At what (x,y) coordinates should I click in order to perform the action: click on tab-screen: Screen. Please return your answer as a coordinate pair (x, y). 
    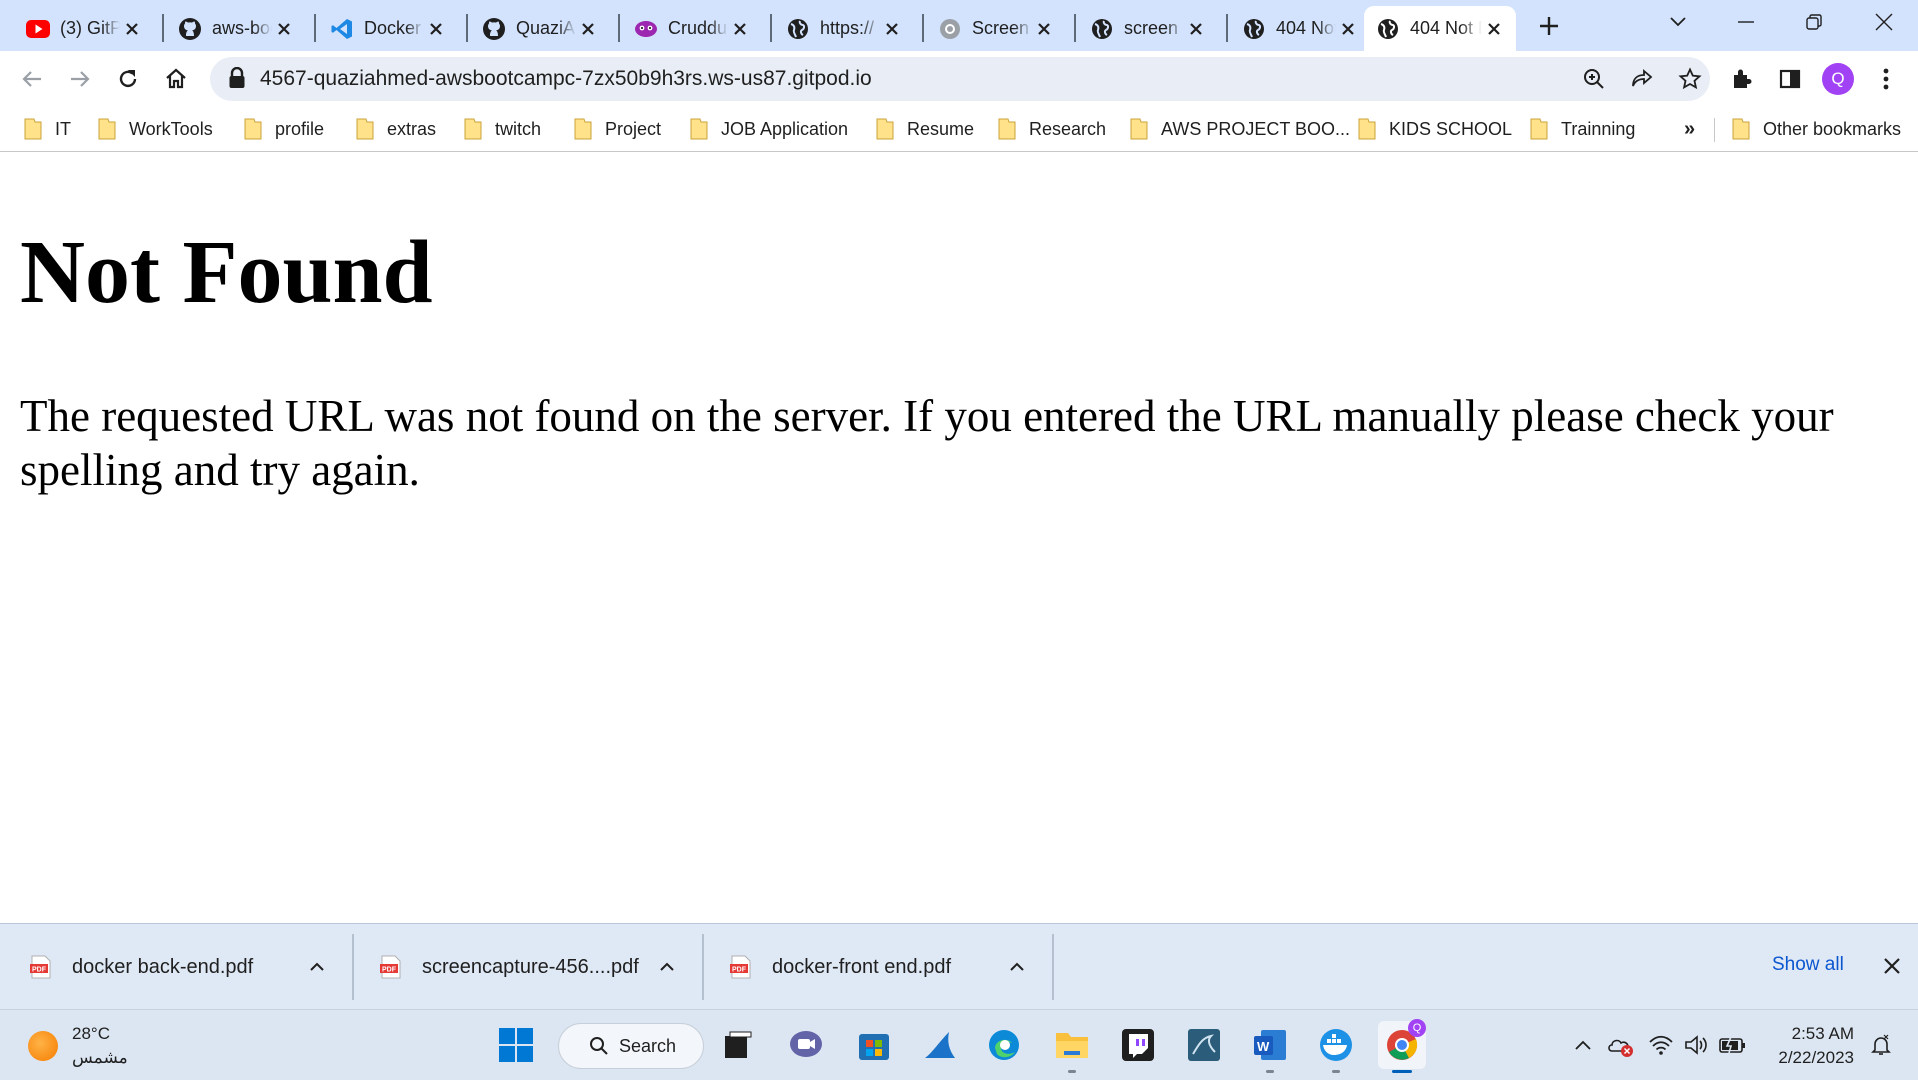
    Looking at the image, I should click on (996, 28).